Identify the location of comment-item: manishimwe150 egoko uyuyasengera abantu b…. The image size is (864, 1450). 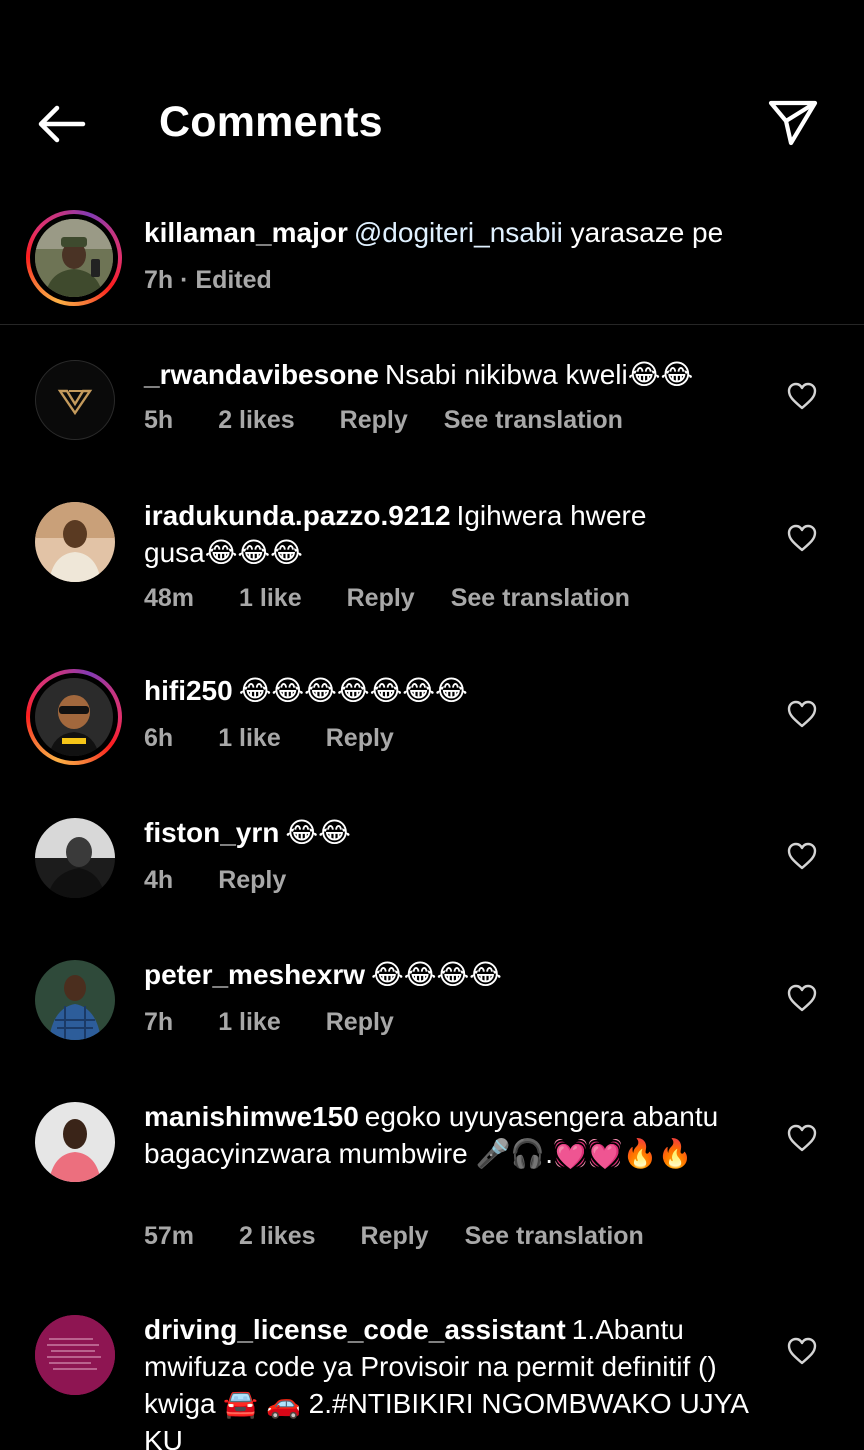
(432, 1182).